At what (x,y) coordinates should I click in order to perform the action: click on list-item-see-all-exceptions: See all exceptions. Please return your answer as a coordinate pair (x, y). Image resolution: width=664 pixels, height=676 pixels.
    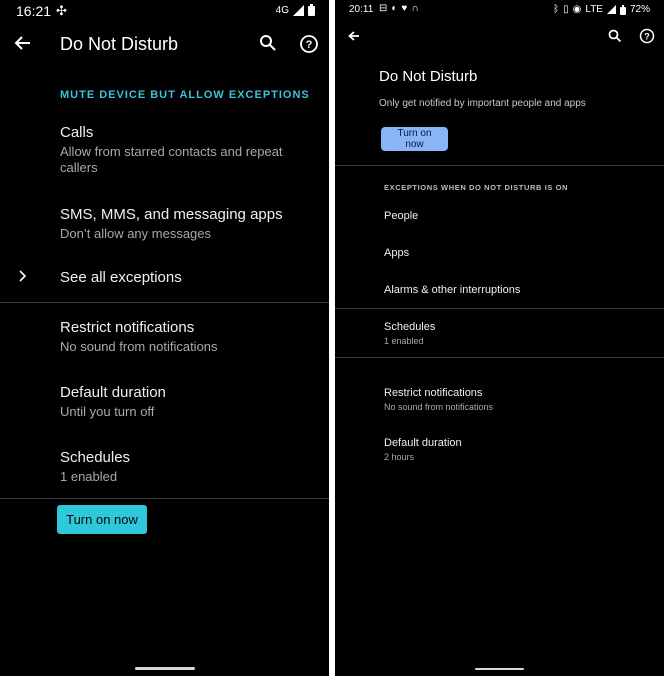
    Looking at the image, I should click on (164, 280).